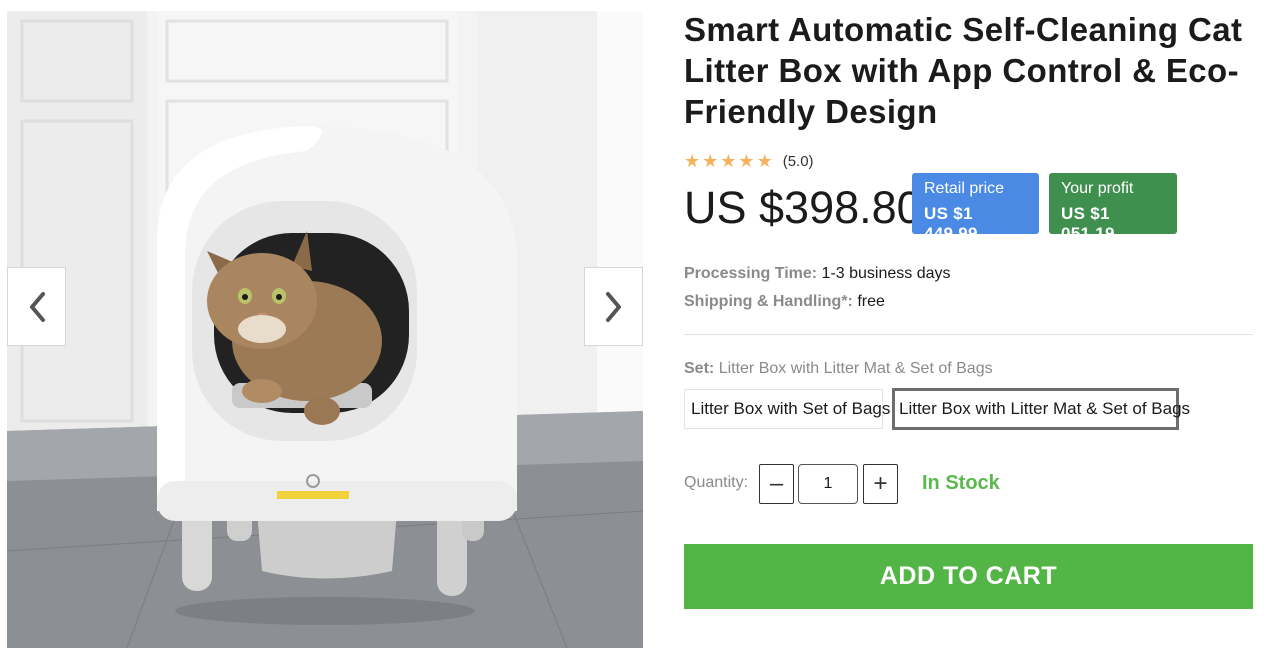 This screenshot has height=657, width=1280. I want to click on gallery-prev-button, so click(36, 306).